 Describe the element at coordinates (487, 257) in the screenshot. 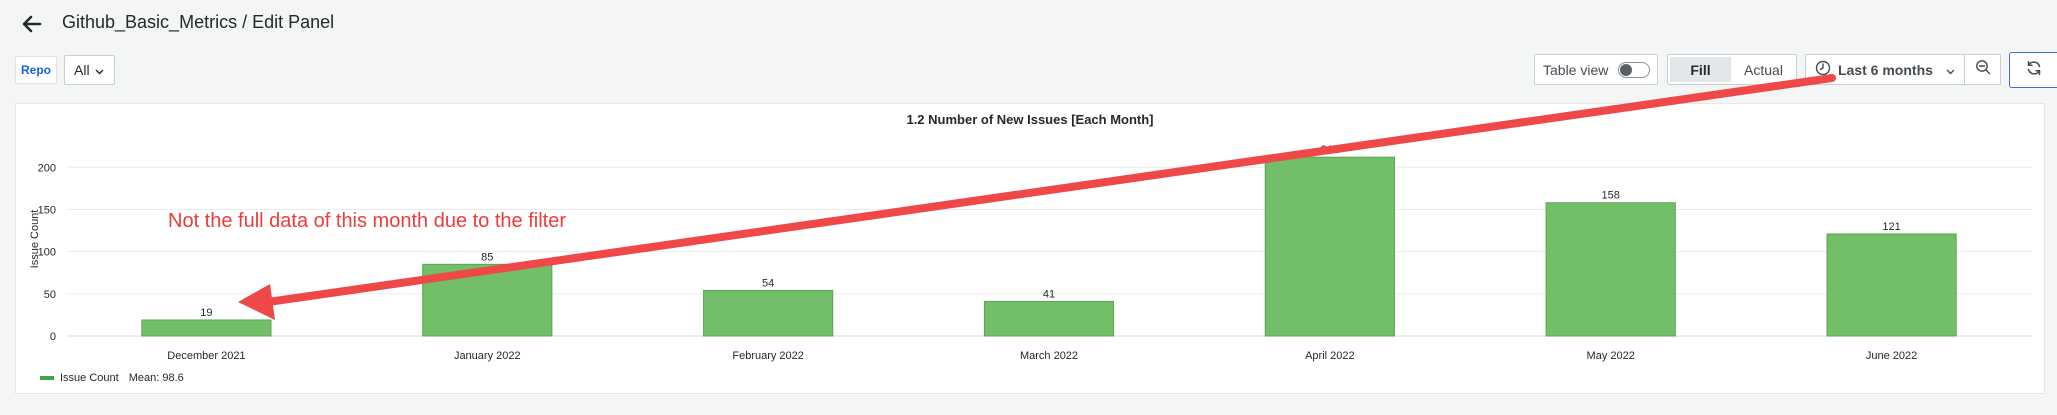

I see `bar-value-label: 85` at that location.